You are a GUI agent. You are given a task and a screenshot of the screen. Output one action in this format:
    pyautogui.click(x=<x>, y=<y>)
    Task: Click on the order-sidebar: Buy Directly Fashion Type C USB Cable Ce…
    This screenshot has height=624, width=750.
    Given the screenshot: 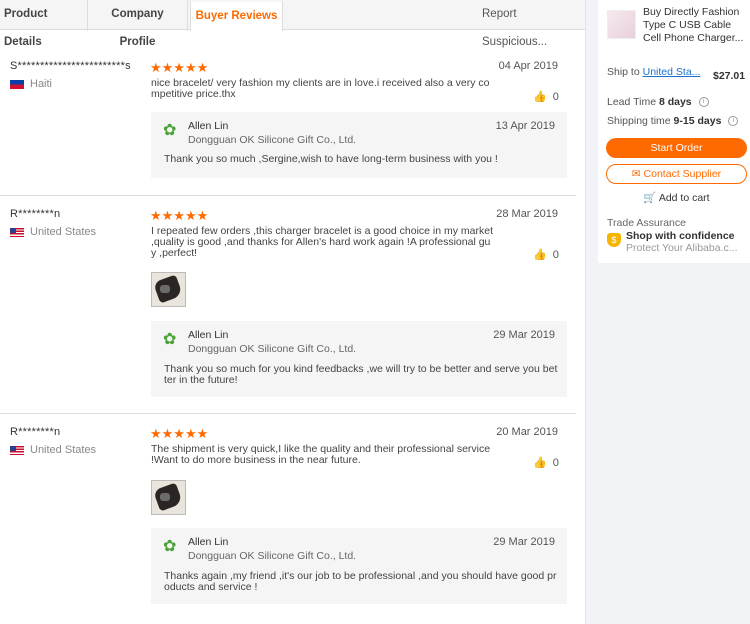 What is the action you would take?
    pyautogui.click(x=674, y=131)
    